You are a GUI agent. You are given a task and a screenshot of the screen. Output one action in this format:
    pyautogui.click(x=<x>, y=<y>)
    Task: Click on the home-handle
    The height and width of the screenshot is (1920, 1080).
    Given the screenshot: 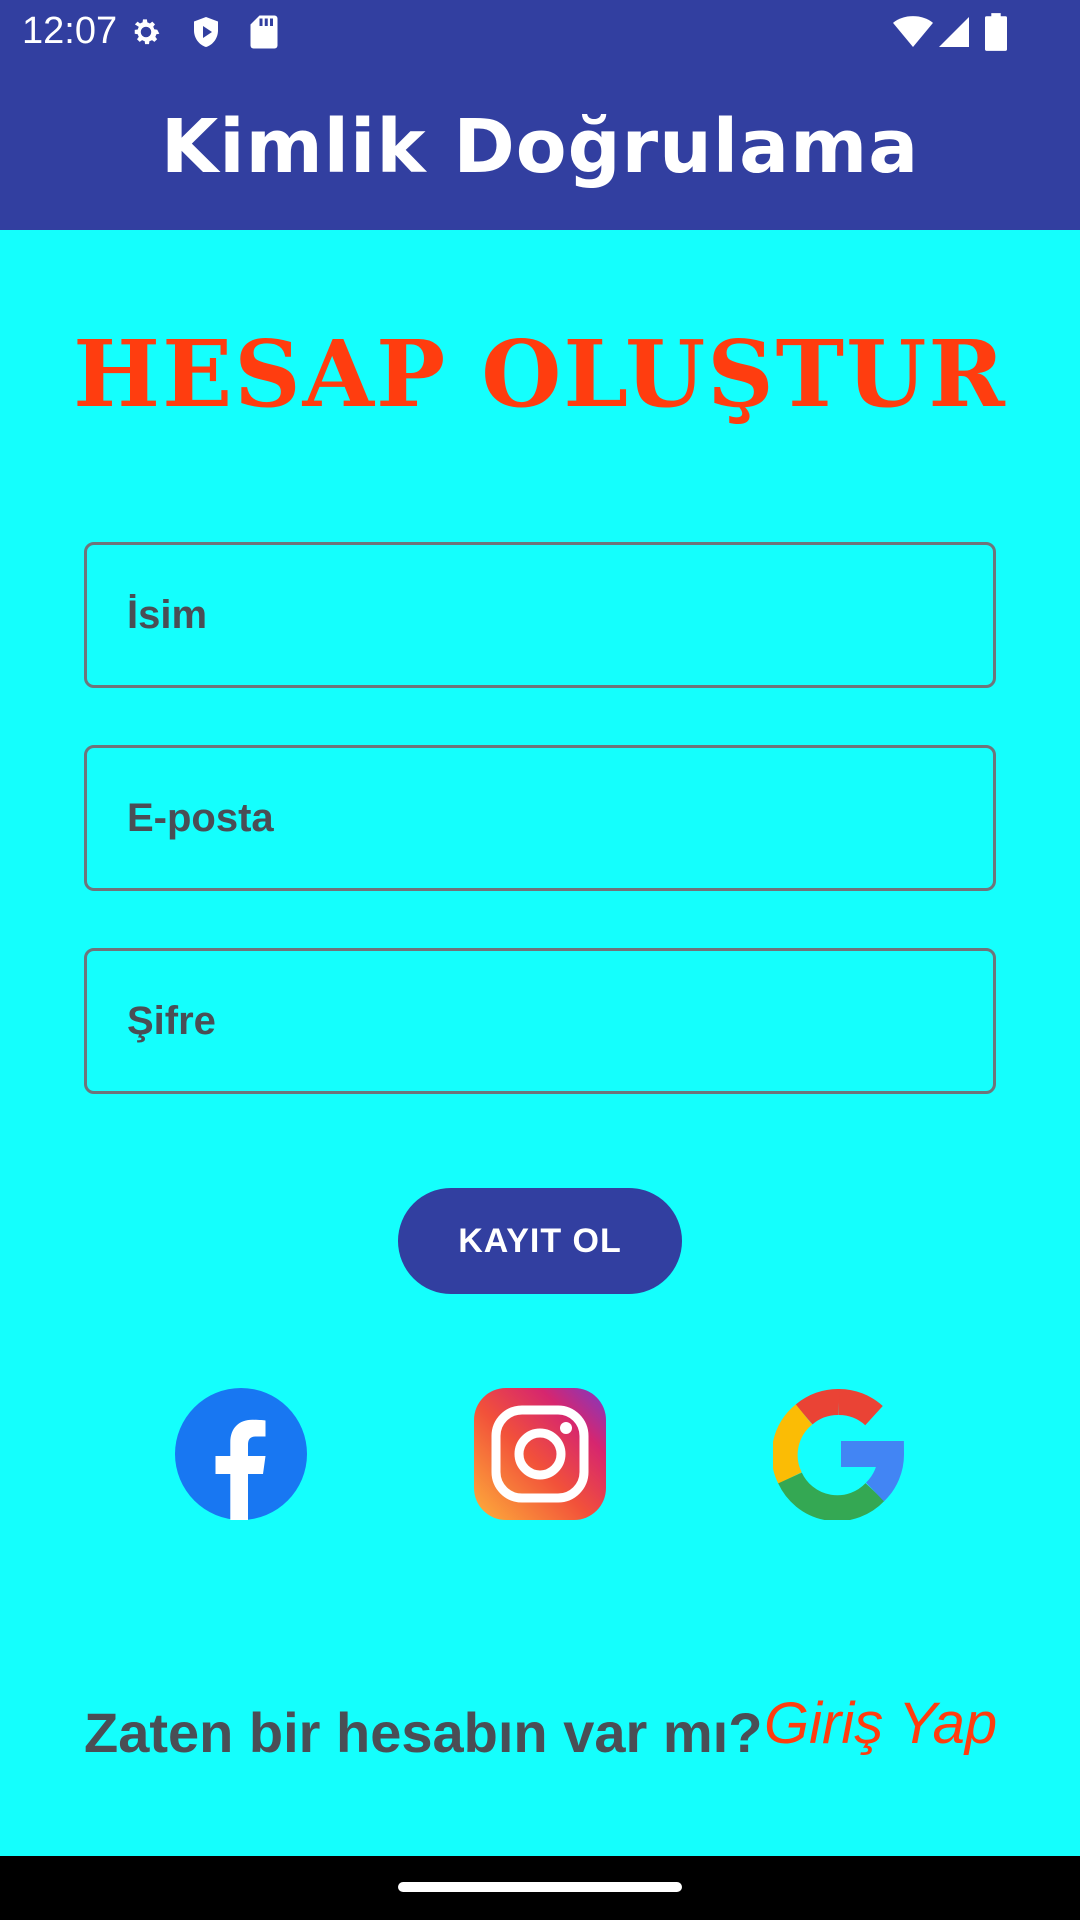 What is the action you would take?
    pyautogui.click(x=540, y=1887)
    